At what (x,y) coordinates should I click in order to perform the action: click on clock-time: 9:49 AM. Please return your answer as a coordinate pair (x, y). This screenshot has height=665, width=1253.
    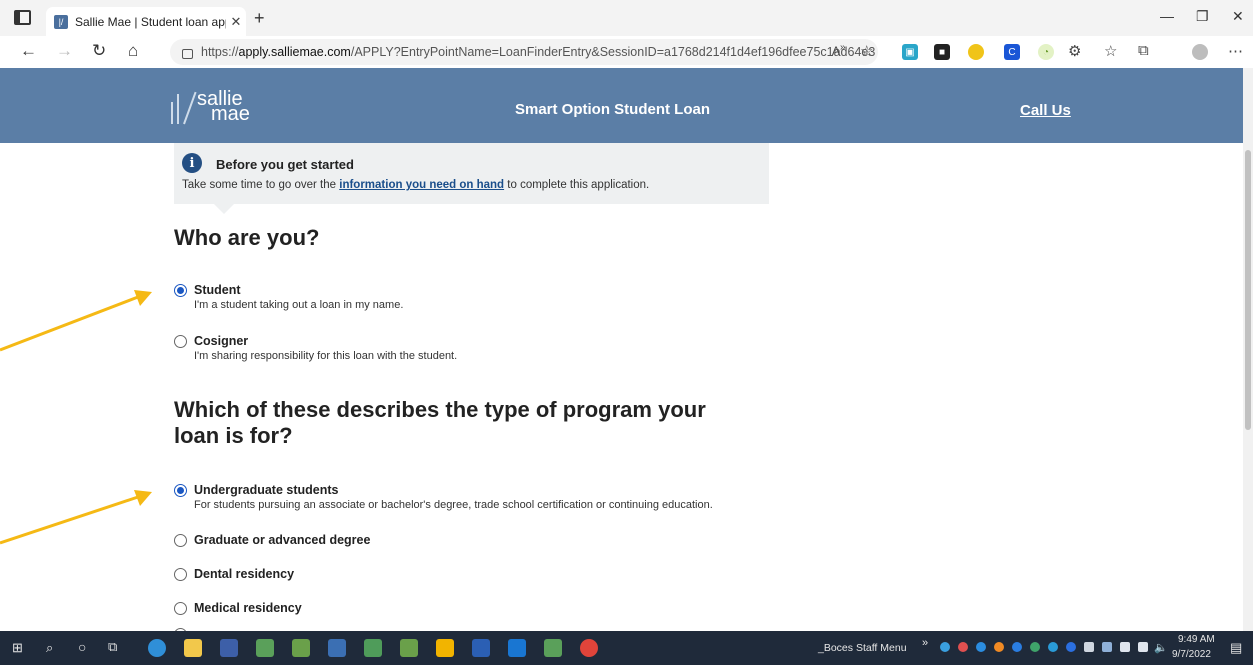
    Looking at the image, I should click on (1196, 639).